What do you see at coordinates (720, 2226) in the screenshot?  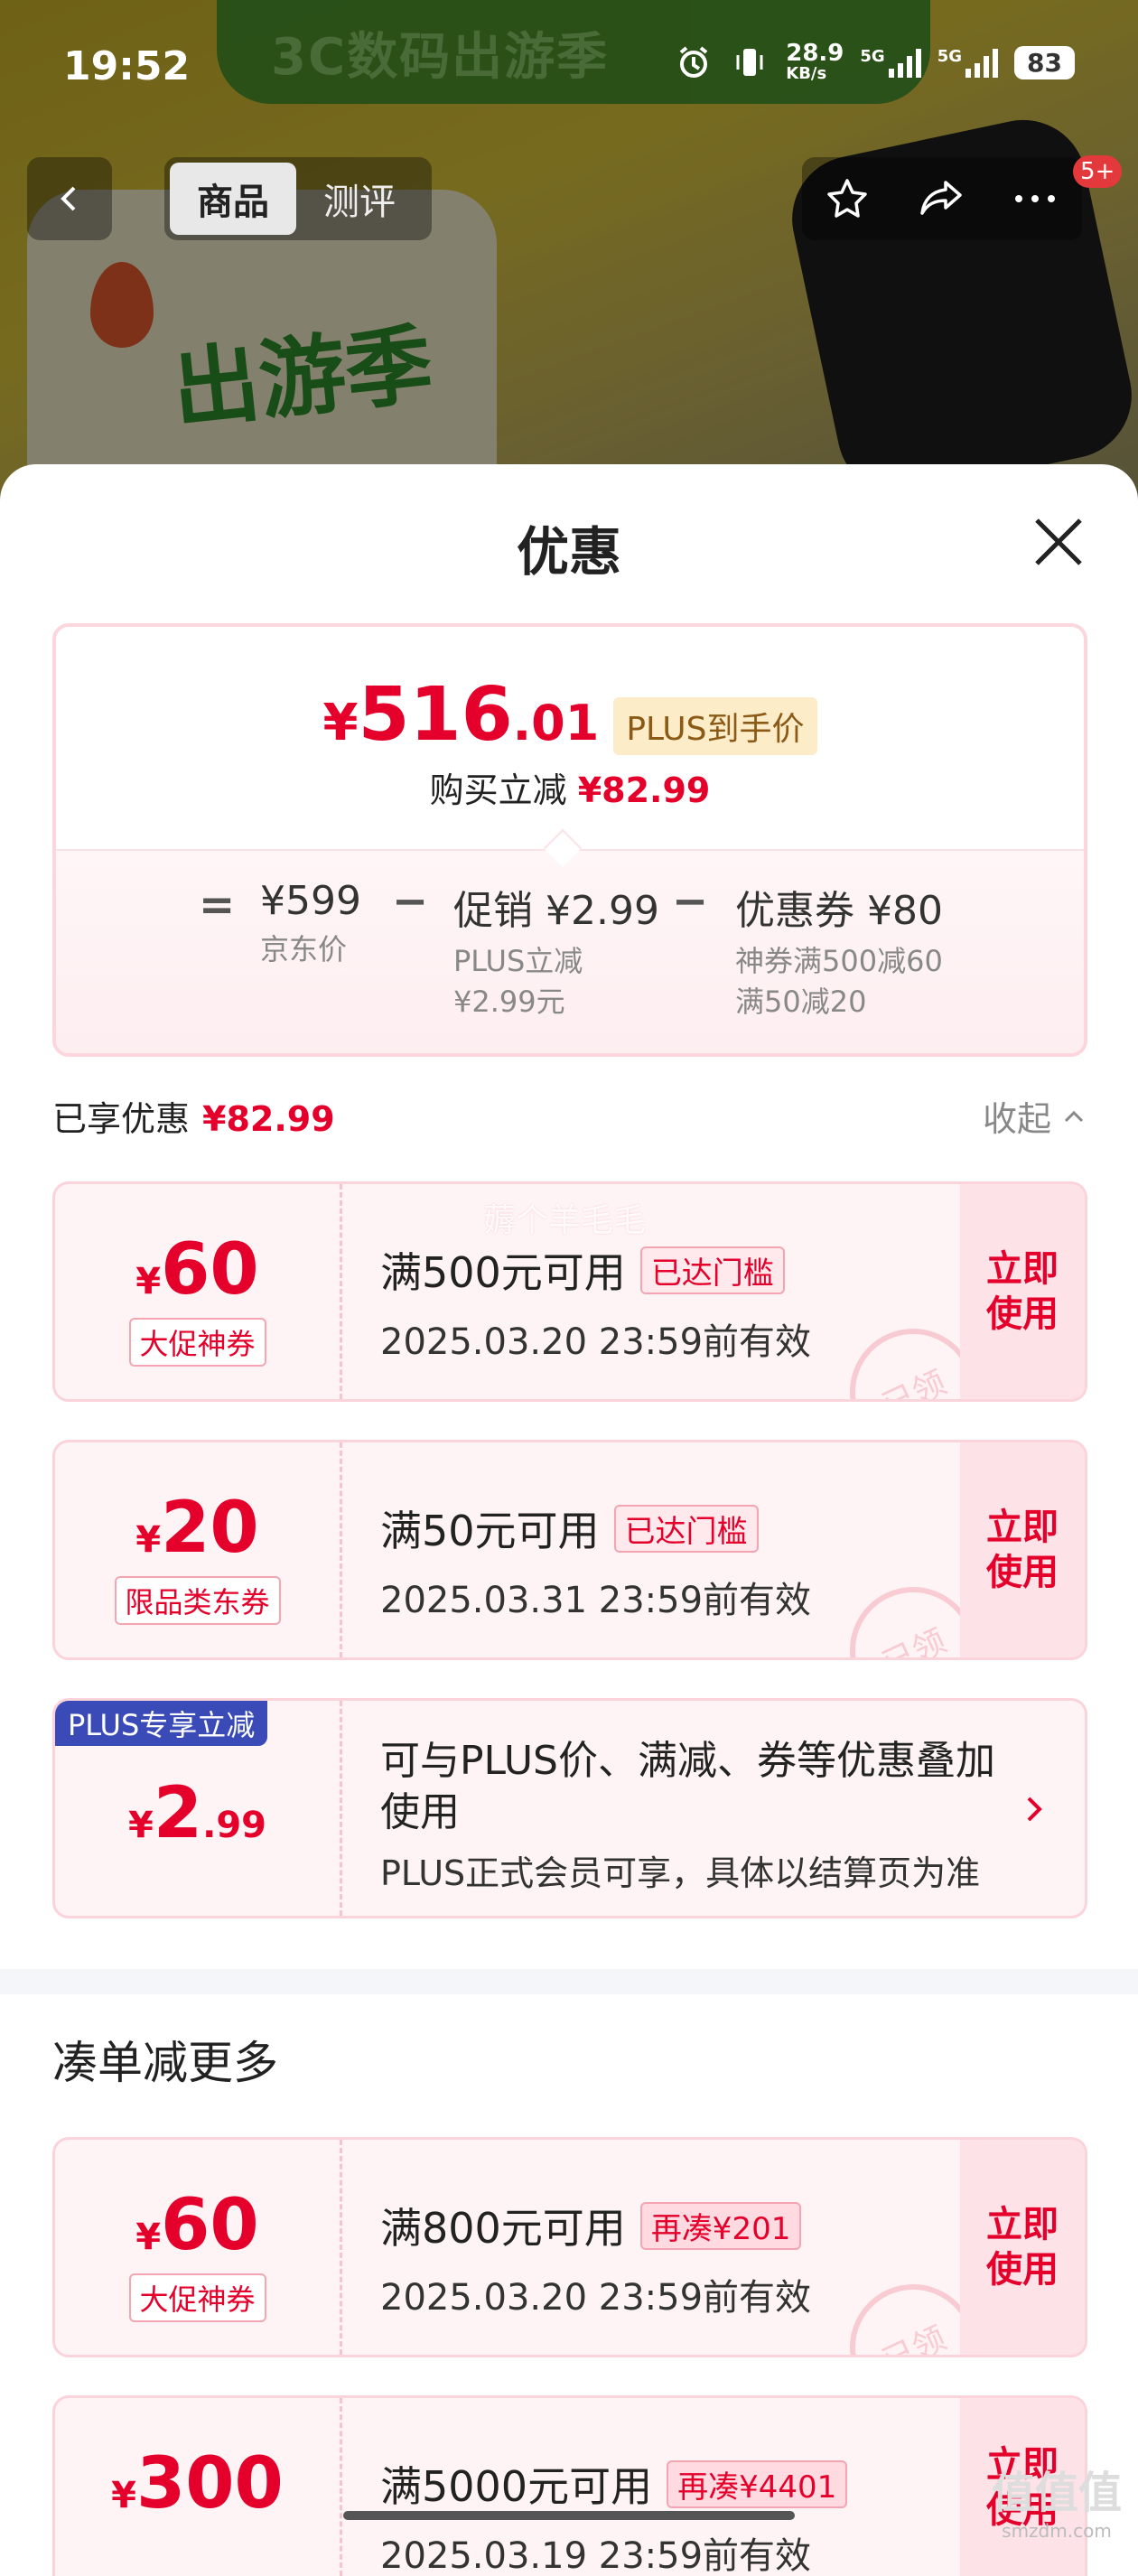 I see `shortfall-tag: 再凑¥201` at bounding box center [720, 2226].